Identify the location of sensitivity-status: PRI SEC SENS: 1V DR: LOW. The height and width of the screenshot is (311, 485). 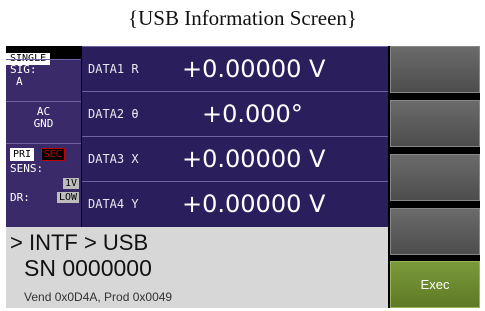
(43, 185).